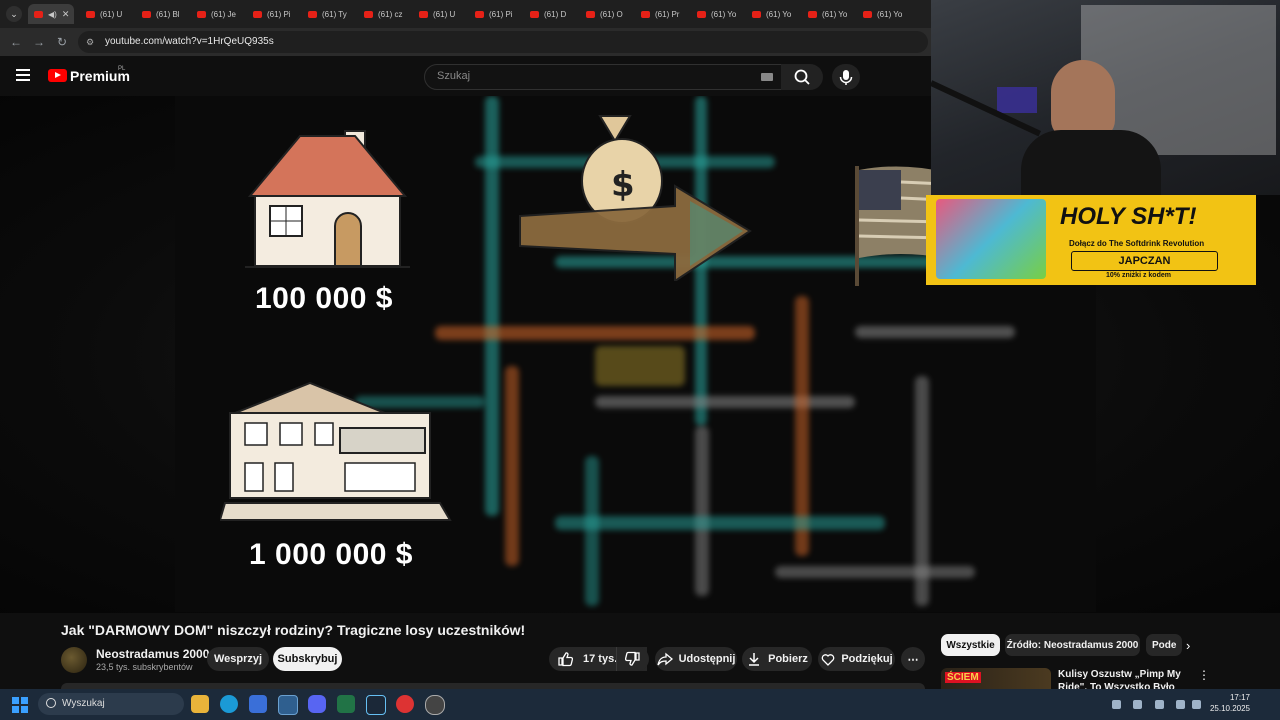 Image resolution: width=1280 pixels, height=720 pixels. I want to click on tab: (61) cz, so click(390, 14).